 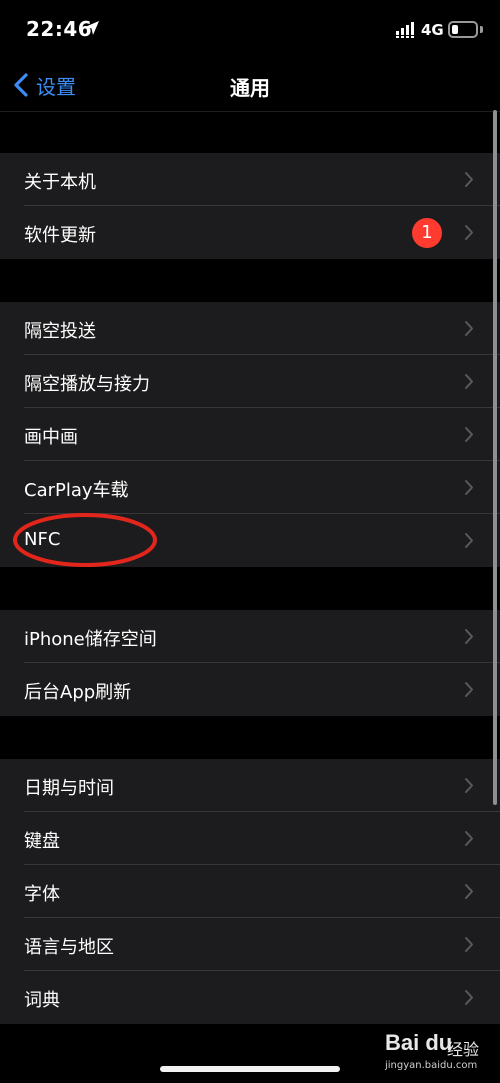 What do you see at coordinates (405, 30) in the screenshot?
I see `signal-bars-icon` at bounding box center [405, 30].